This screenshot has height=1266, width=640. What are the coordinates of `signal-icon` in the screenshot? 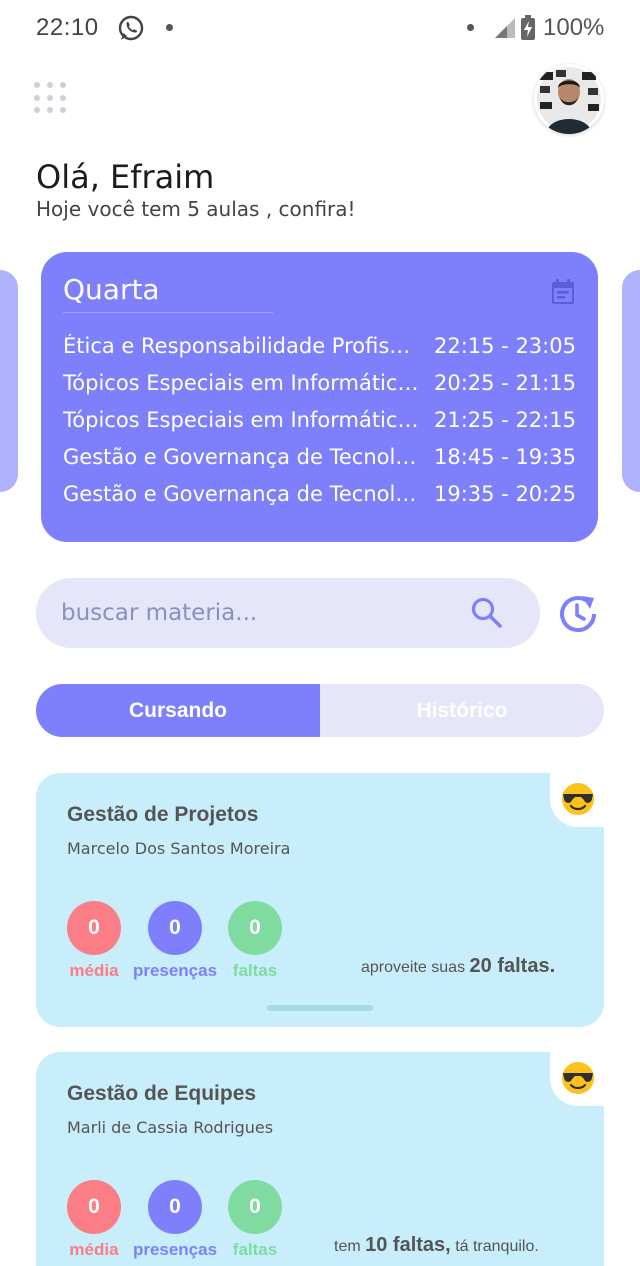 It's located at (505, 28).